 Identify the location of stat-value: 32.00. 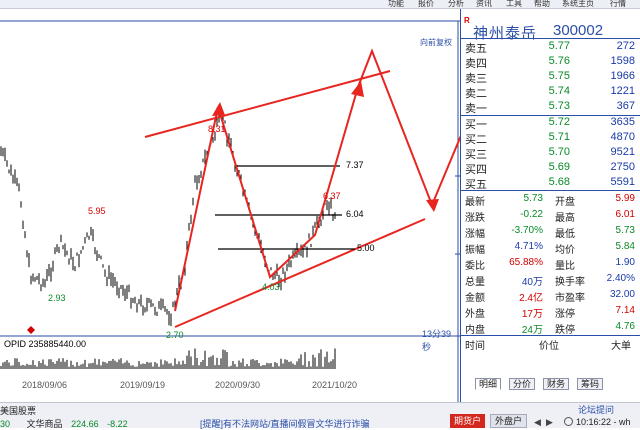
(622, 294).